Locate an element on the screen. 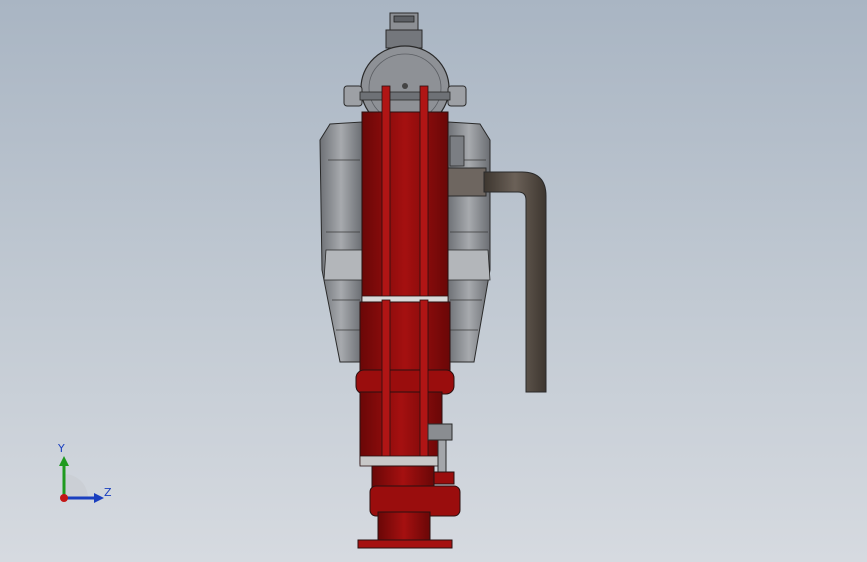 This screenshot has height=562, width=867. top-motor-block is located at coordinates (404, 30).